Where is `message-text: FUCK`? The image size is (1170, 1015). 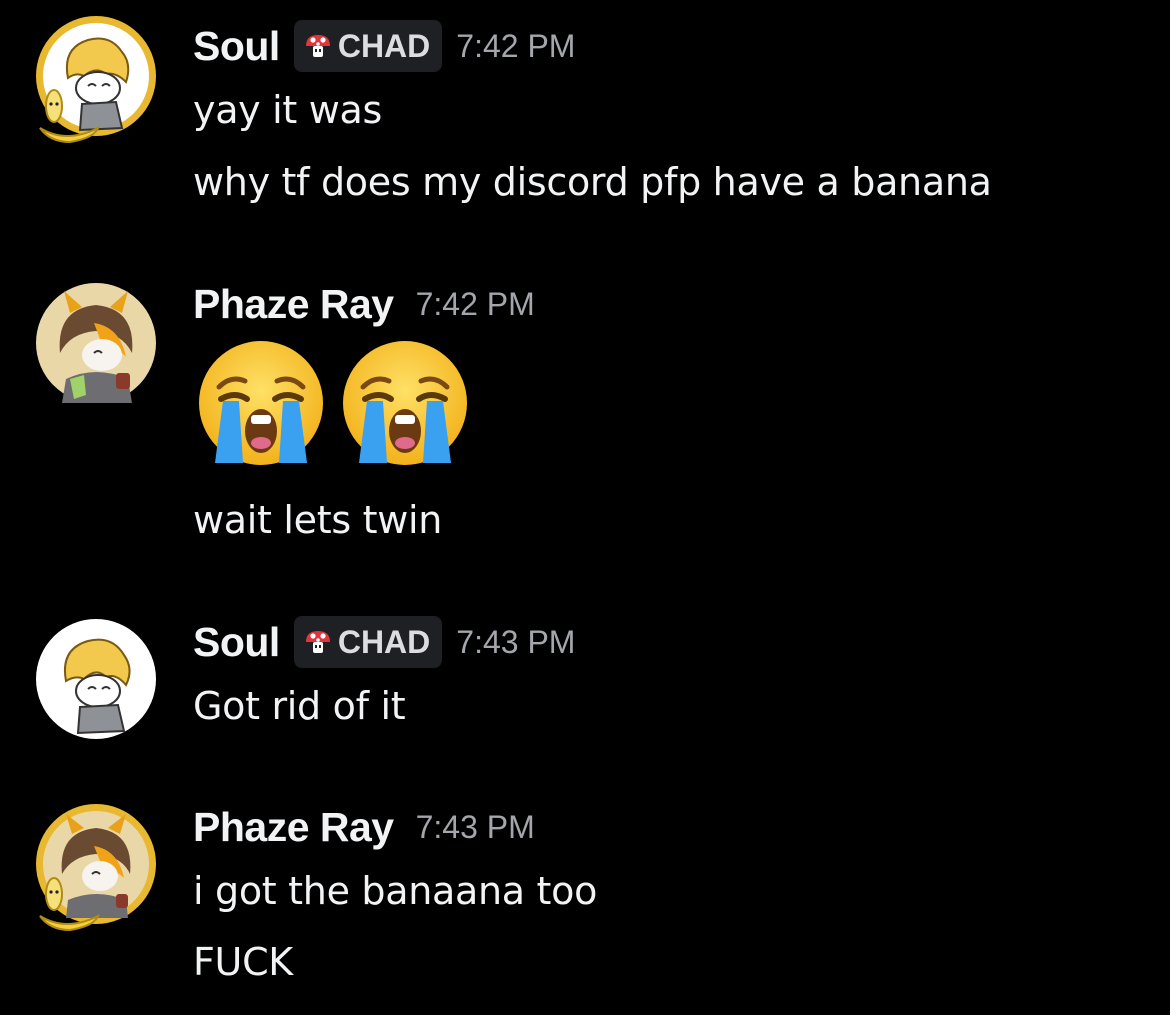 message-text: FUCK is located at coordinates (243, 962).